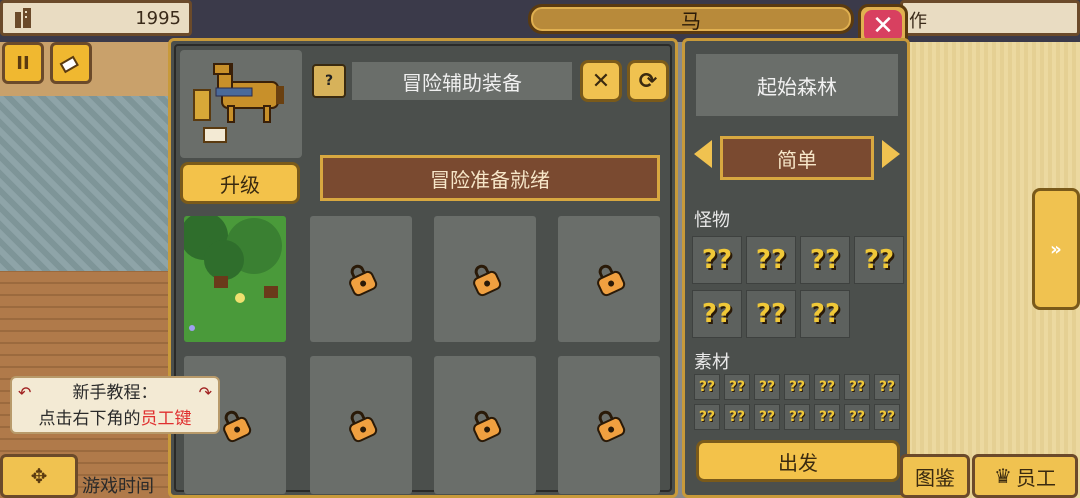 The image size is (1080, 498). I want to click on x-icon: ✕, so click(601, 81).